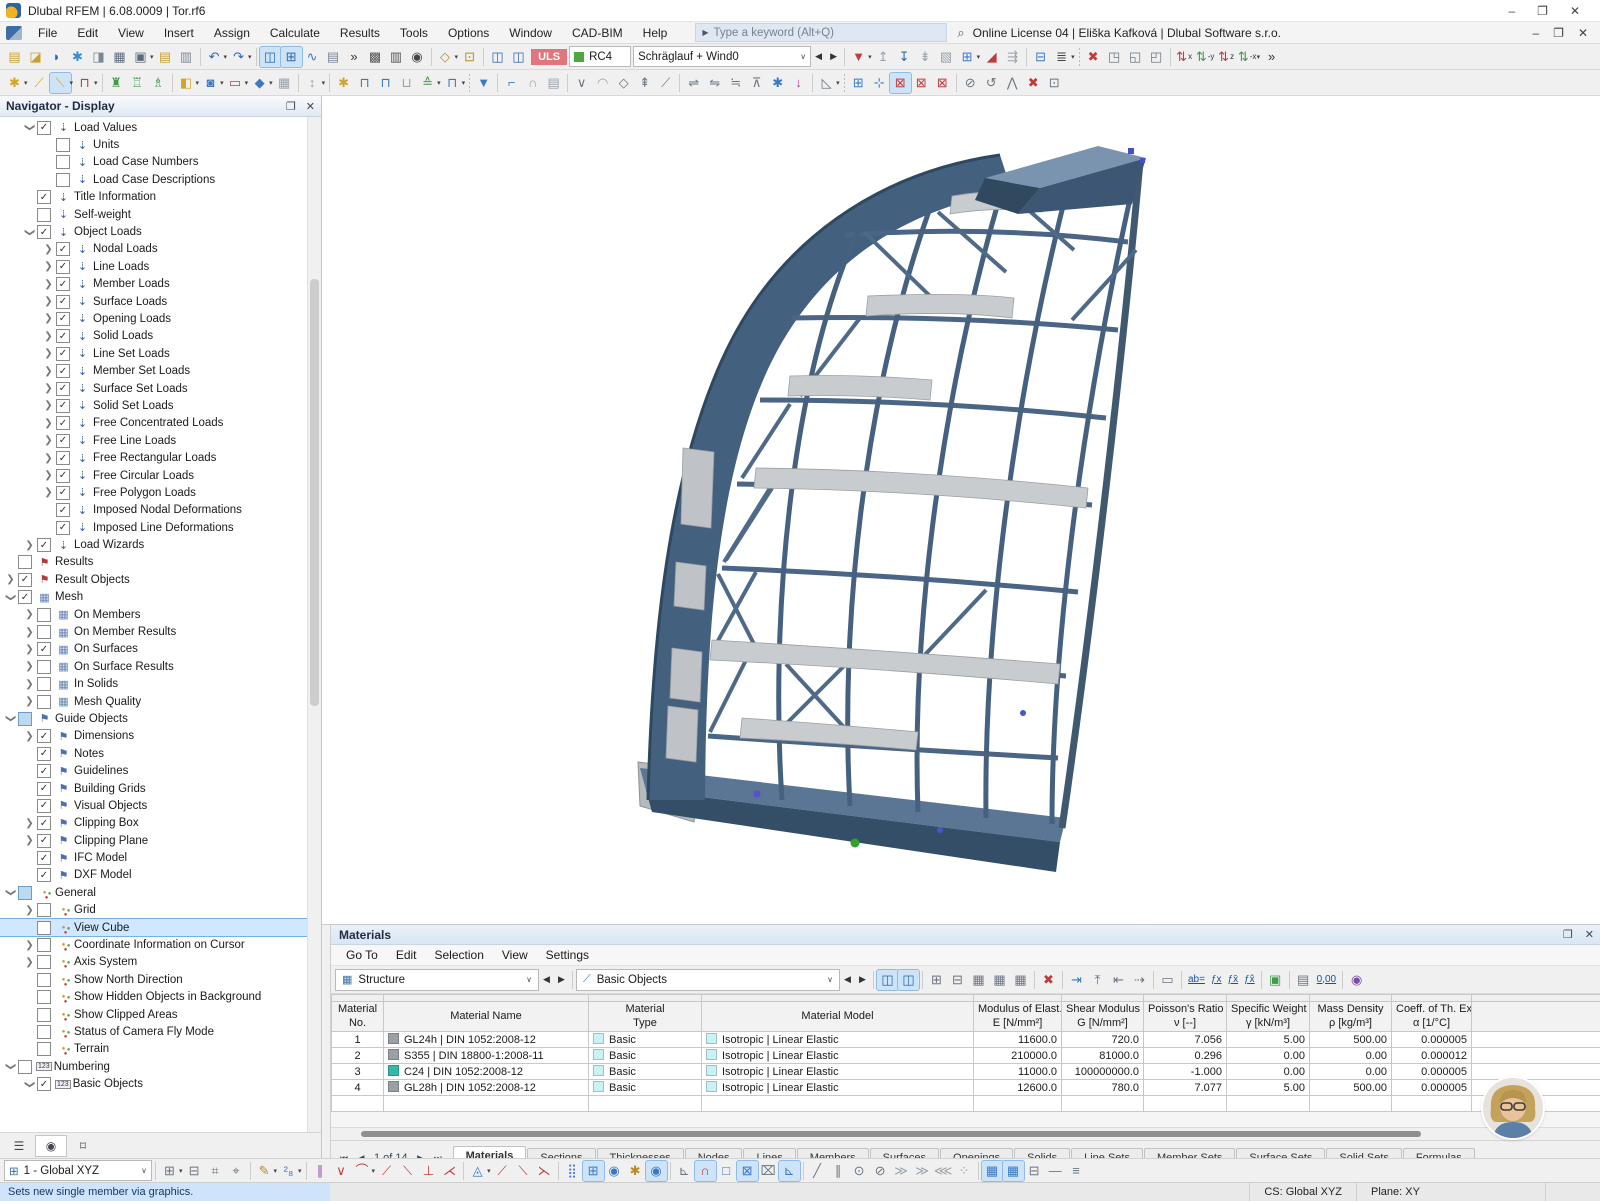  What do you see at coordinates (502, 1171) in the screenshot?
I see `guide-line-icon: ⟋` at bounding box center [502, 1171].